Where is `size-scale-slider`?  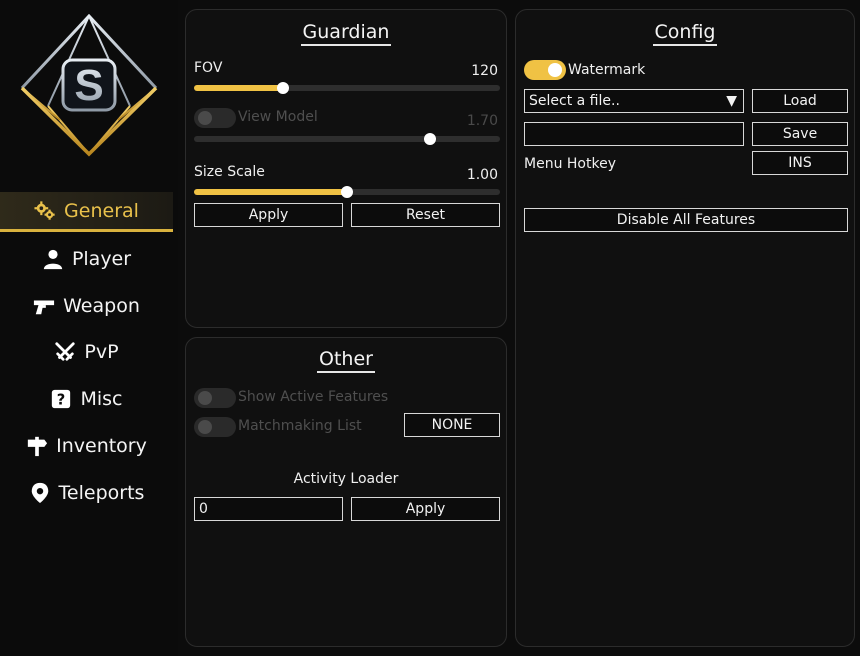
size-scale-slider is located at coordinates (347, 192).